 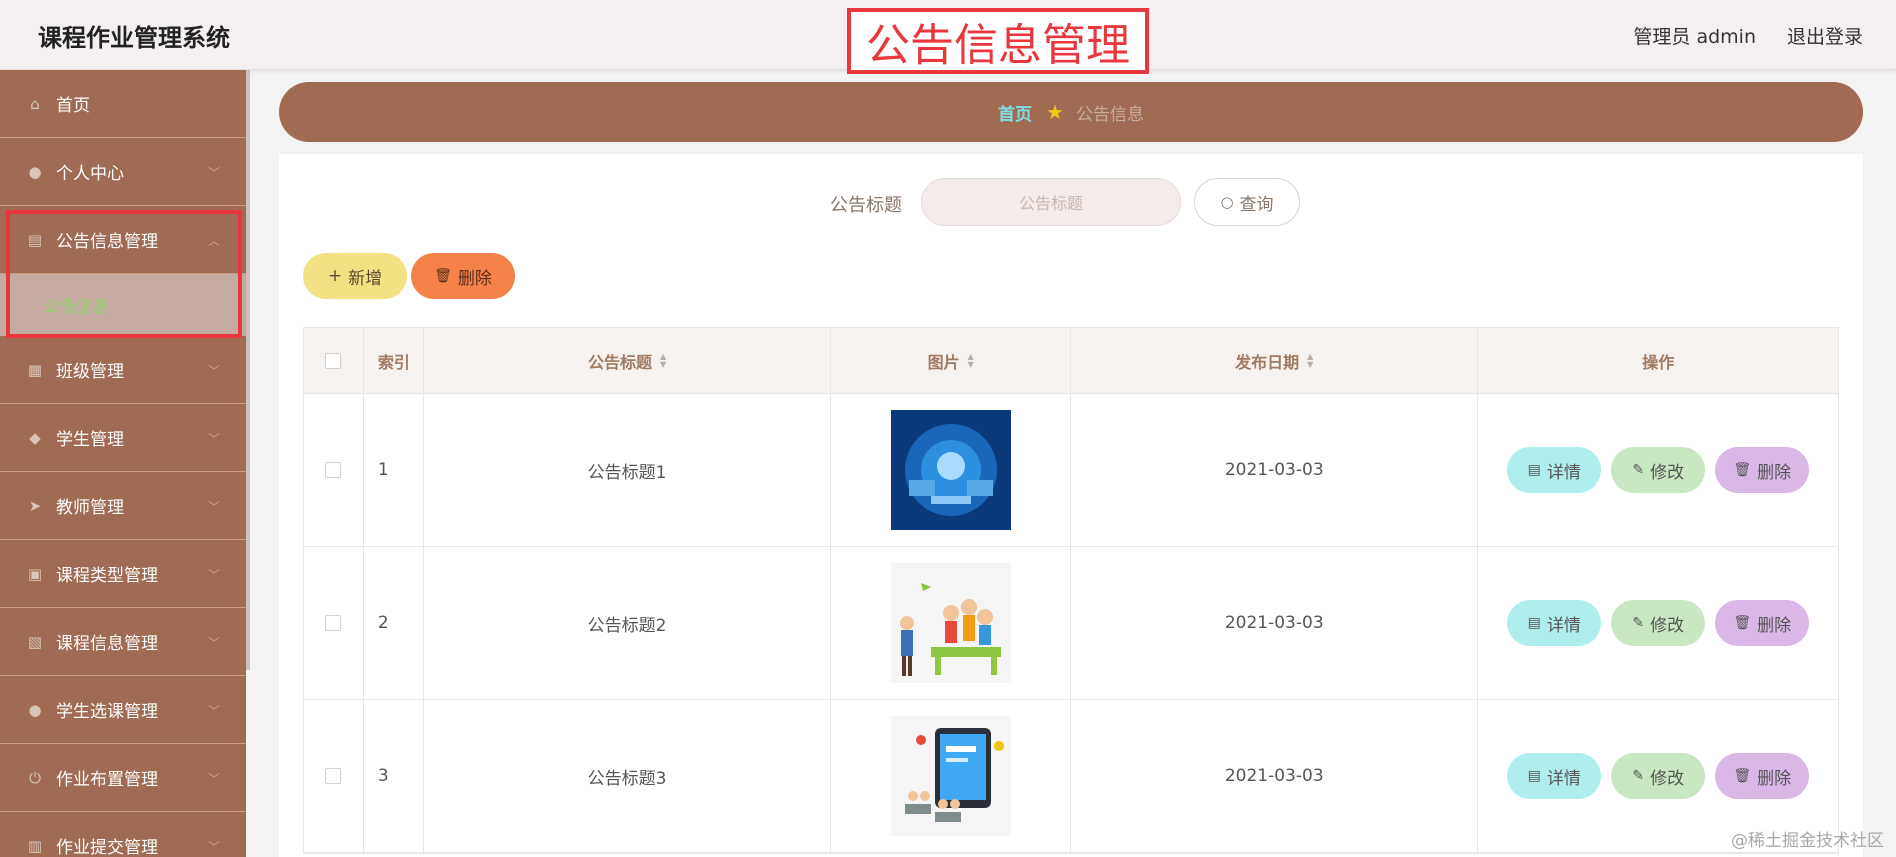 I want to click on document-icon: ▧, so click(x=35, y=641).